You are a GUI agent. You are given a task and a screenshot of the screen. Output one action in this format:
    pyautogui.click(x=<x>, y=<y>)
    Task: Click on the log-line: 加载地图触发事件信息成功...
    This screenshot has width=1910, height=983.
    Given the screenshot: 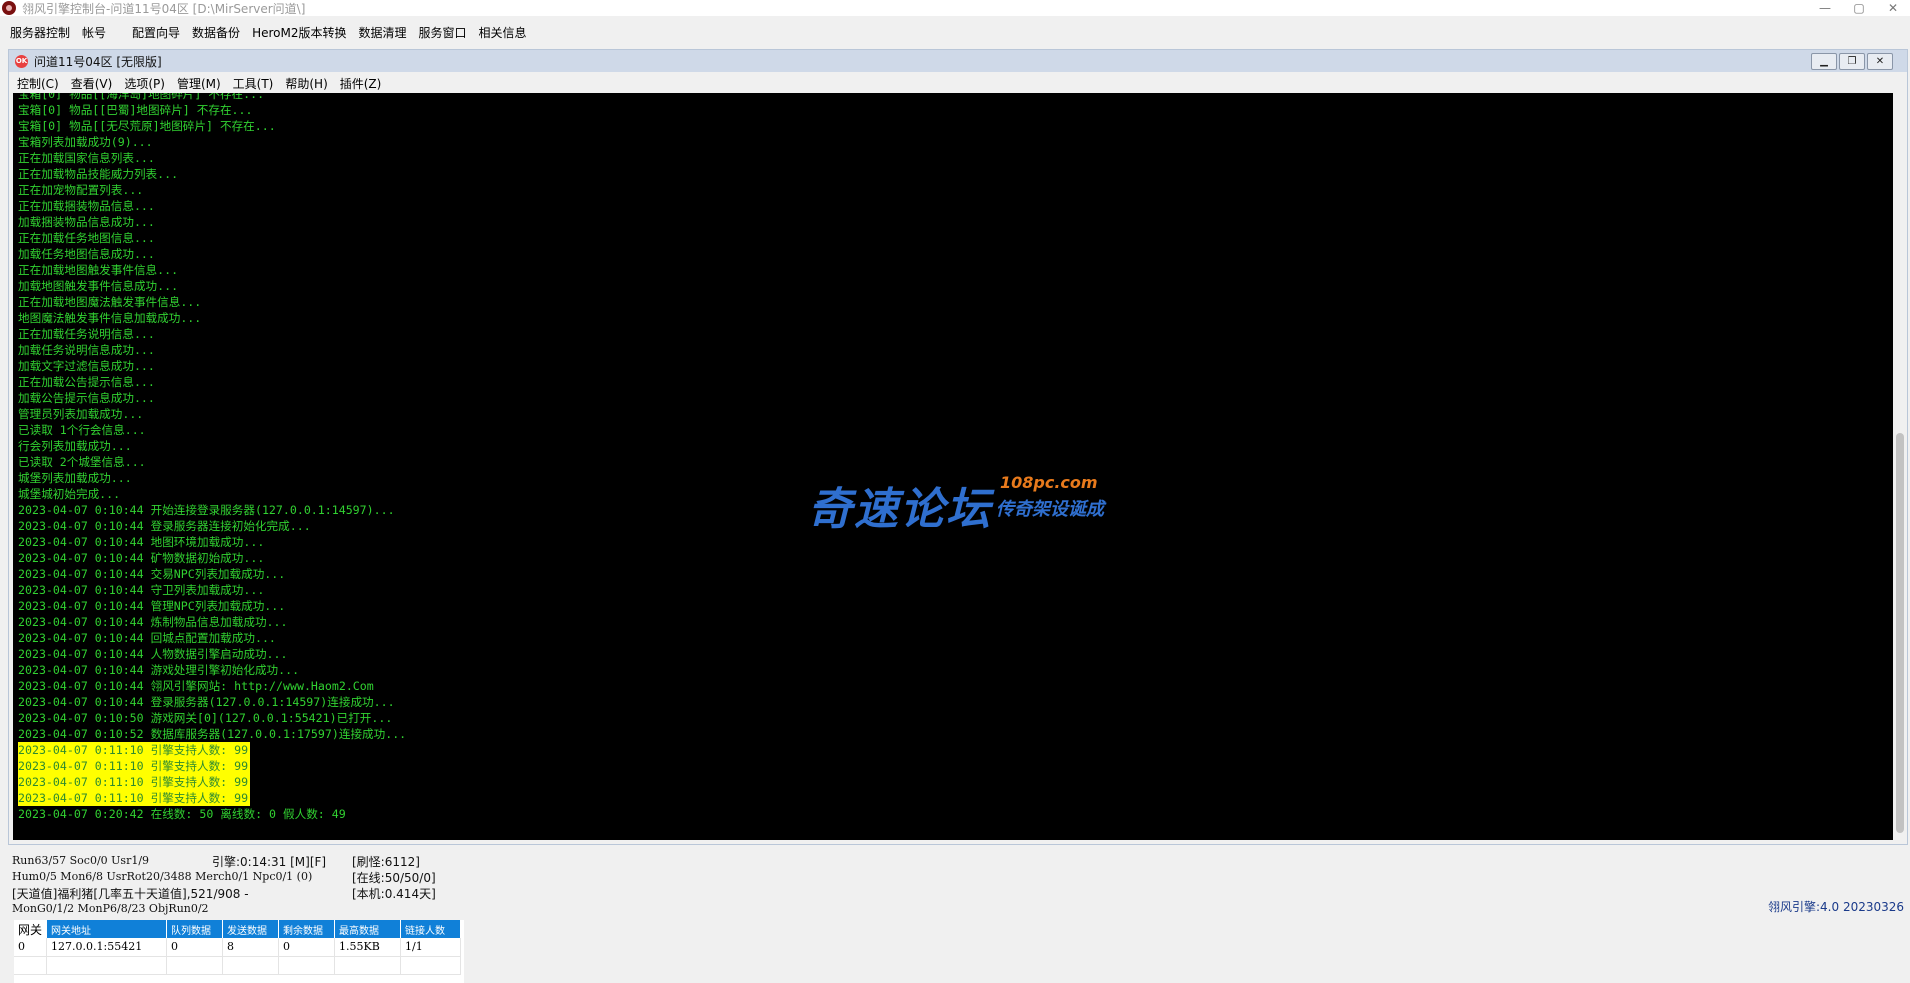 What is the action you would take?
    pyautogui.click(x=98, y=286)
    